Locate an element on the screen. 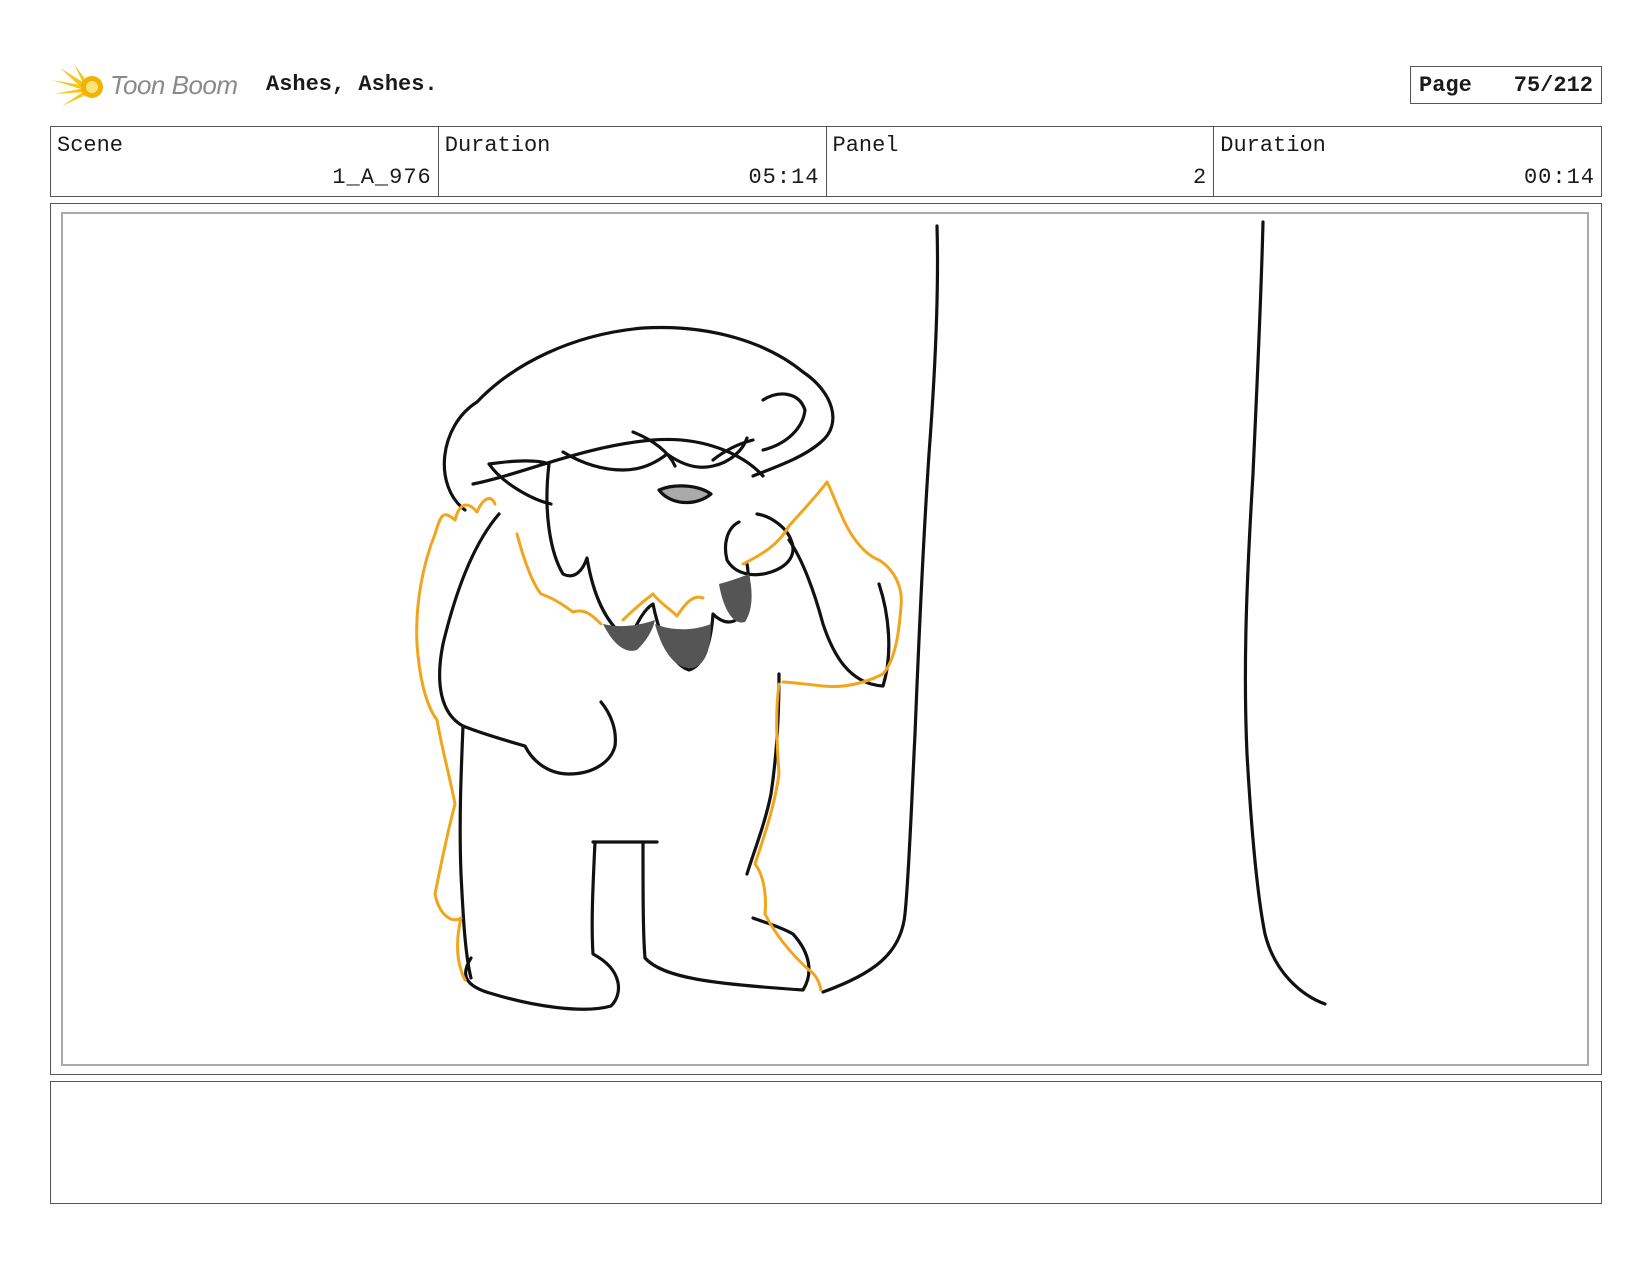  mouth is located at coordinates (685, 494).